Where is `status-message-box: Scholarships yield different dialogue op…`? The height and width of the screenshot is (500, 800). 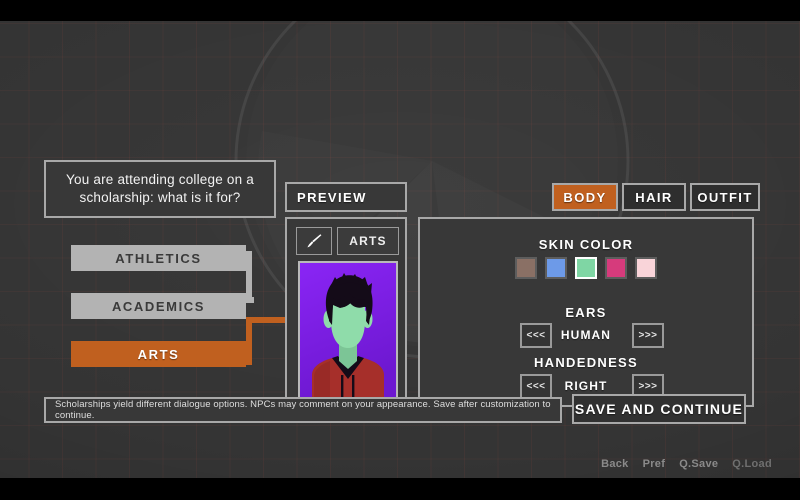 status-message-box: Scholarships yield different dialogue op… is located at coordinates (303, 410).